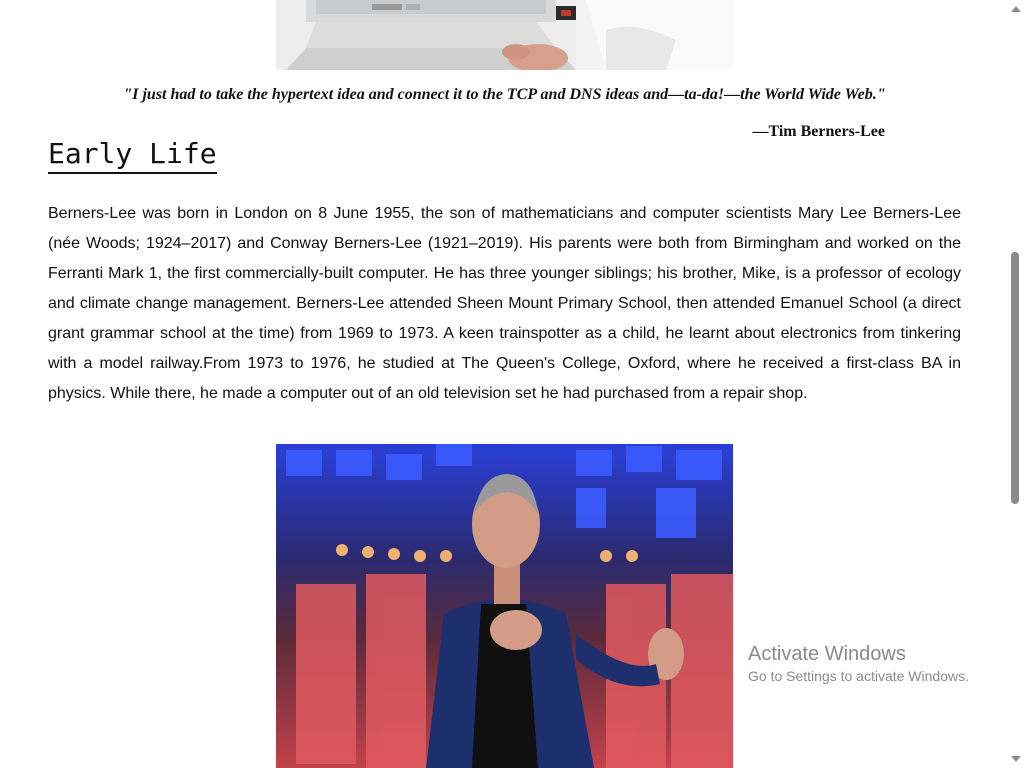  What do you see at coordinates (827, 654) in the screenshot?
I see `watermark-title: Activate Windows` at bounding box center [827, 654].